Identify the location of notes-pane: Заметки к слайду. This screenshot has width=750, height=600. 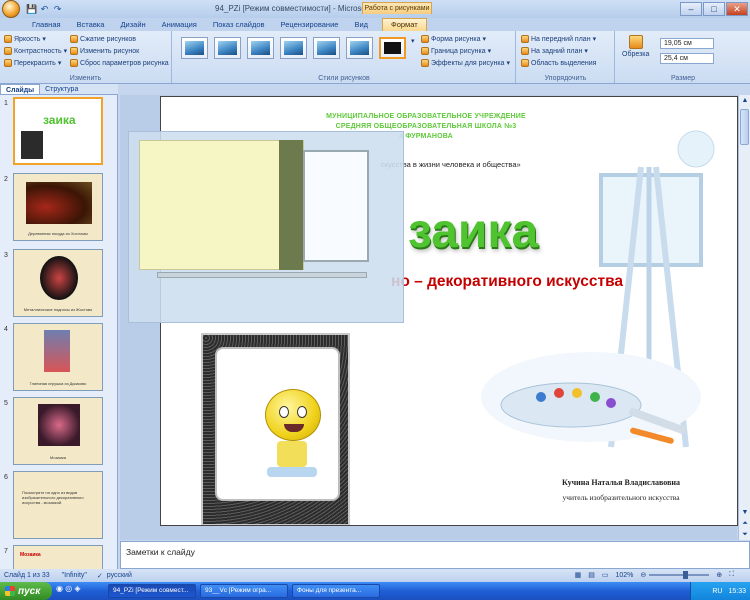
(435, 555).